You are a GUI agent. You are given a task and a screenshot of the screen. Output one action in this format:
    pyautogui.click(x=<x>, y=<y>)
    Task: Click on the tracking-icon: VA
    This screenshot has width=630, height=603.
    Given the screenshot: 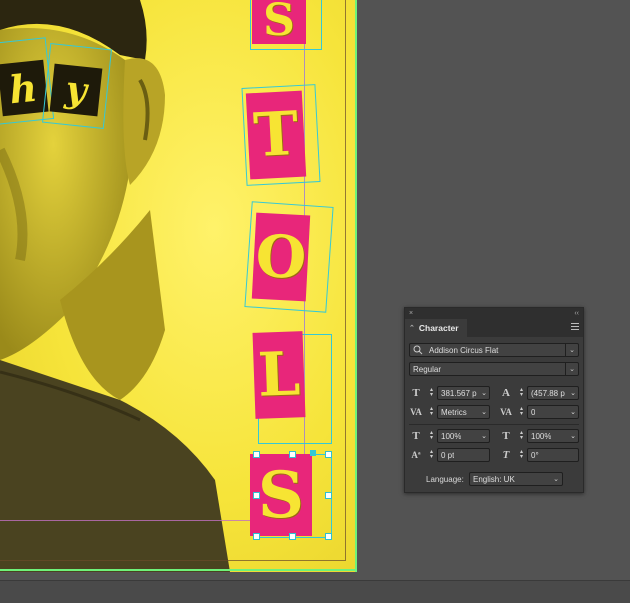 What is the action you would take?
    pyautogui.click(x=506, y=412)
    